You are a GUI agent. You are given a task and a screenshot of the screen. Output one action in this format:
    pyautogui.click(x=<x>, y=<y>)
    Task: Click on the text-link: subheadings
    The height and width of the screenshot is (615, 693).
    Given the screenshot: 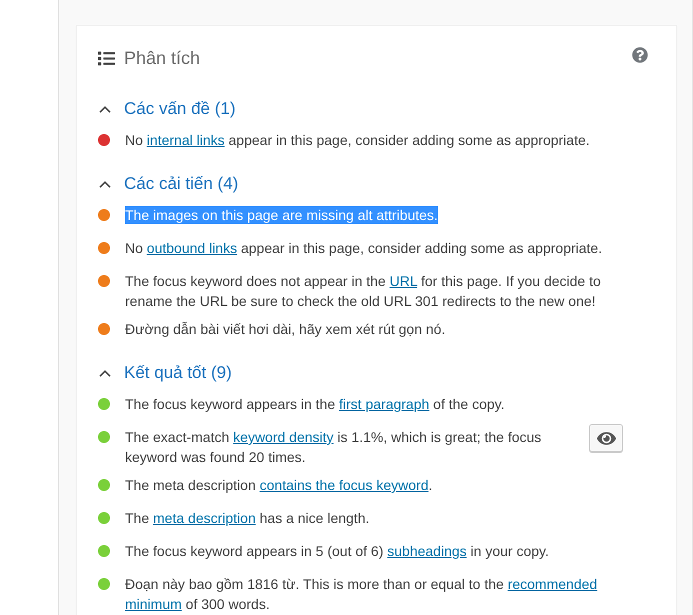 What is the action you would take?
    pyautogui.click(x=427, y=551)
    